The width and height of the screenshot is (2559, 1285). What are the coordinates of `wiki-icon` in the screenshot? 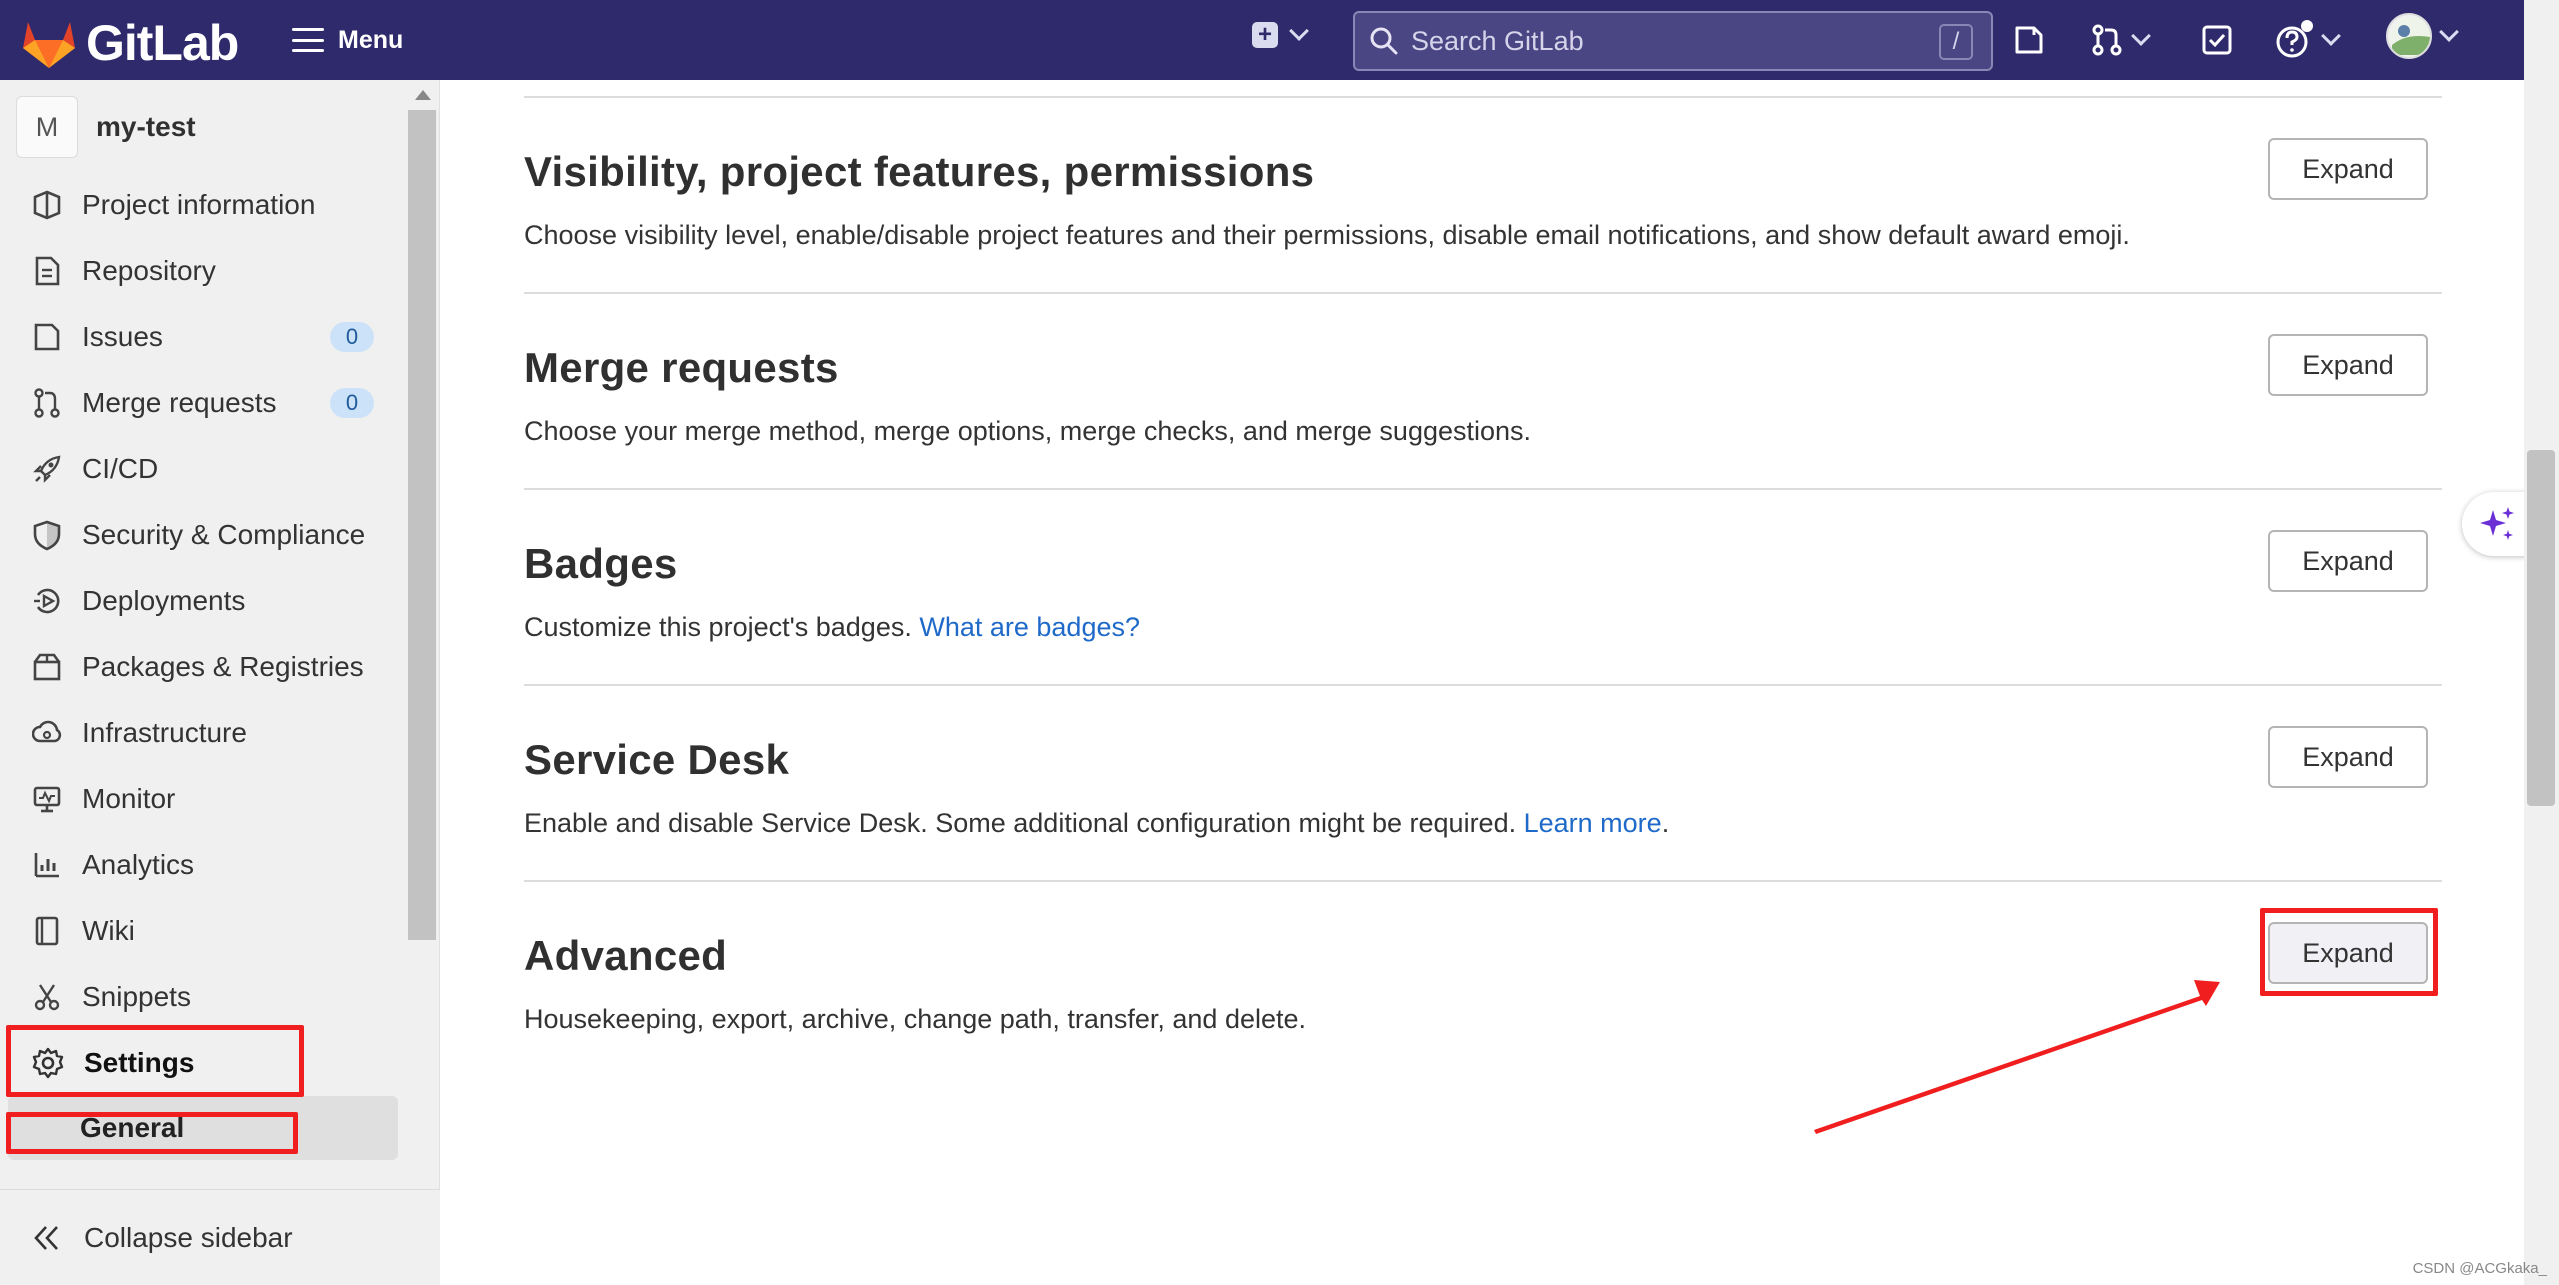 It's located at (47, 931).